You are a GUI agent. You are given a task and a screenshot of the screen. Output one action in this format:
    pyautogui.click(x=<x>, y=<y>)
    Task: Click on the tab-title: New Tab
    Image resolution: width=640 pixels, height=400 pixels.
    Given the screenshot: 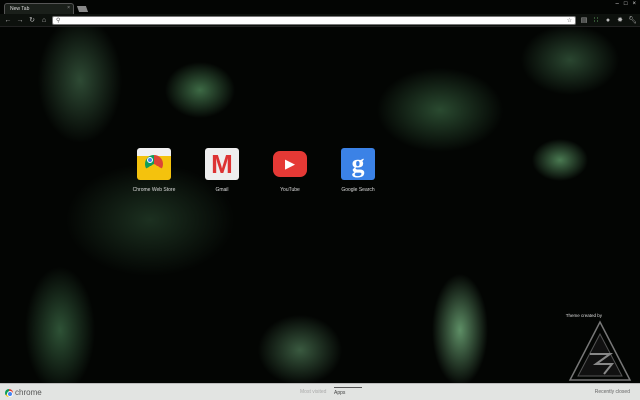 What is the action you would take?
    pyautogui.click(x=20, y=9)
    